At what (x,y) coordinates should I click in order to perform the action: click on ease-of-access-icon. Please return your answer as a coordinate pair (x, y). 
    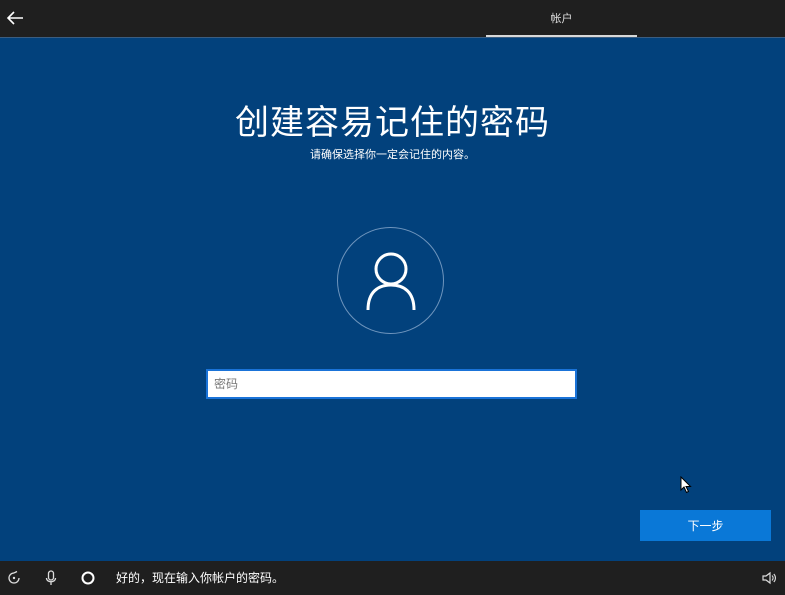
    Looking at the image, I should click on (14, 577).